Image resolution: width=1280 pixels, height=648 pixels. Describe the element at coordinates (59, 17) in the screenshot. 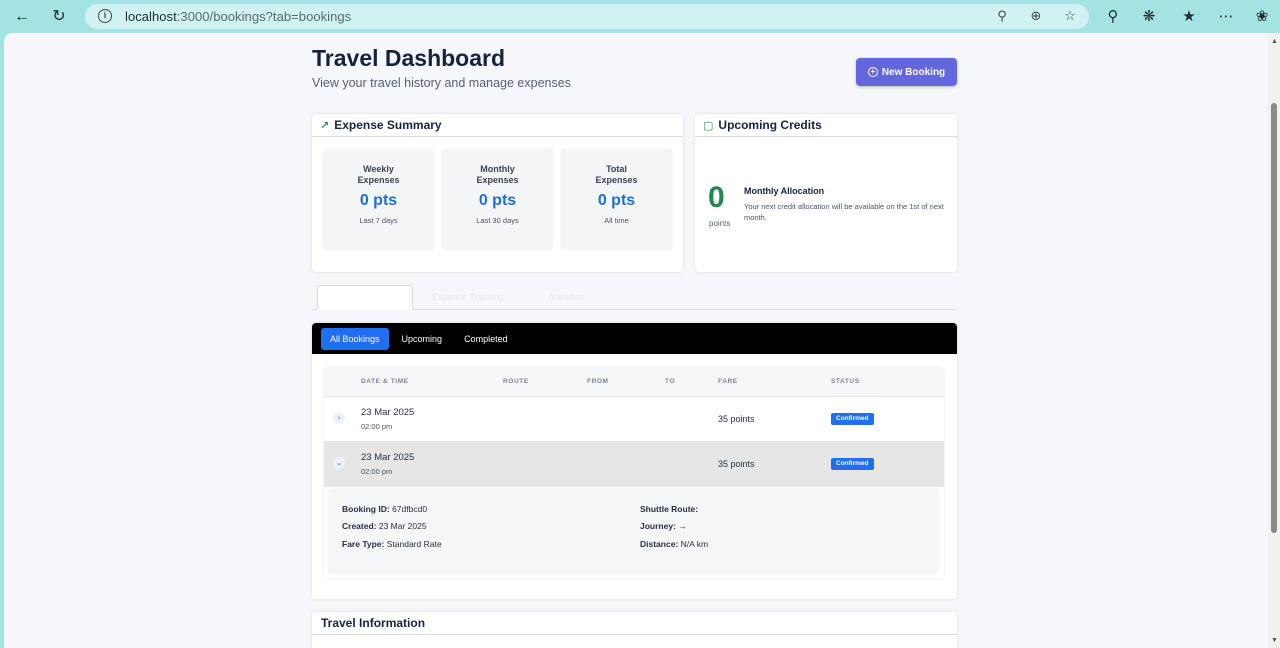

I see `reload-icon: ↻` at that location.